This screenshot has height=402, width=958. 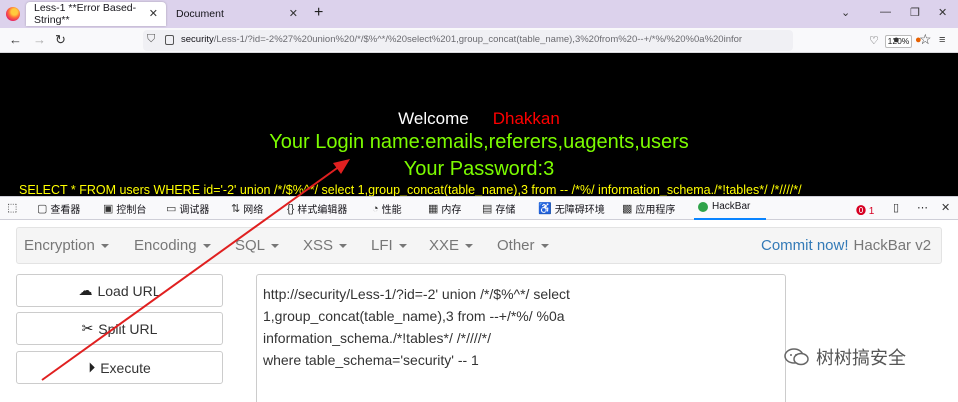 I want to click on menu-sql: SQL, so click(x=257, y=245).